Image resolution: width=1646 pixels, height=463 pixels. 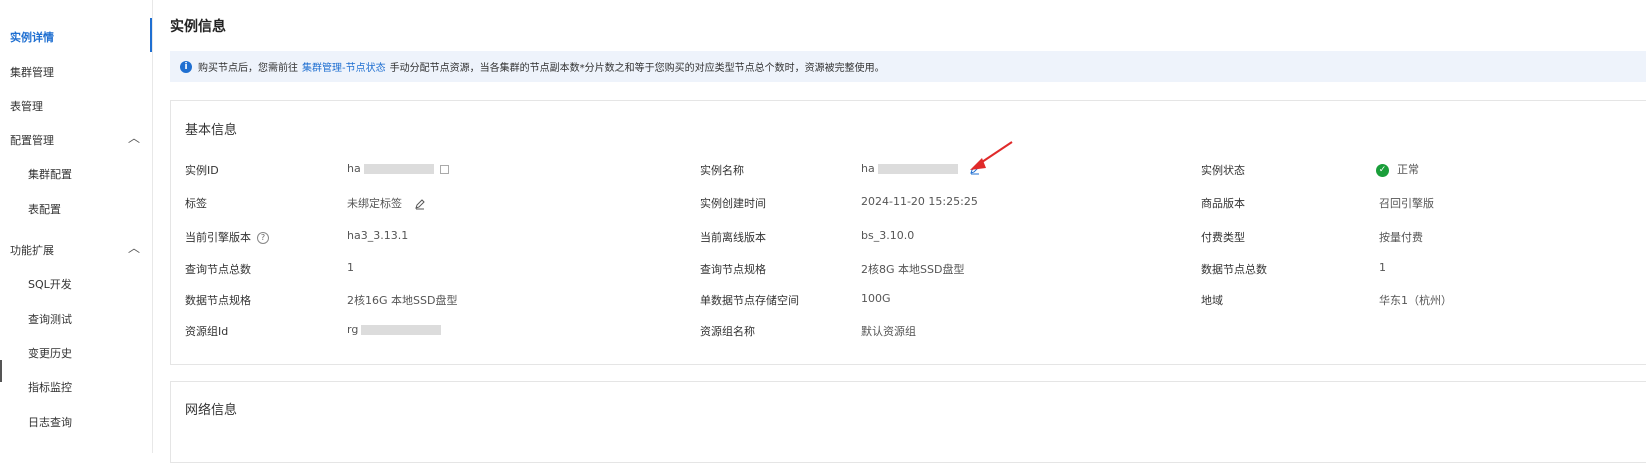 I want to click on resource-group-name-value: 默认资源组, so click(x=888, y=331).